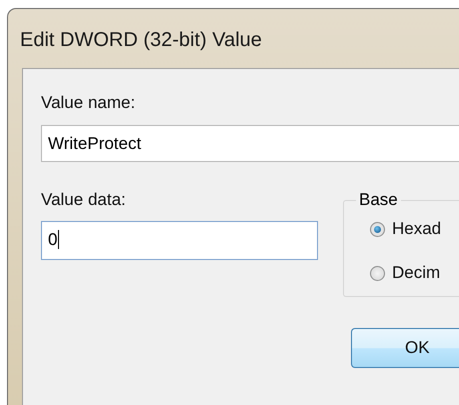  Describe the element at coordinates (179, 240) in the screenshot. I see `value-data-field: 0` at that location.